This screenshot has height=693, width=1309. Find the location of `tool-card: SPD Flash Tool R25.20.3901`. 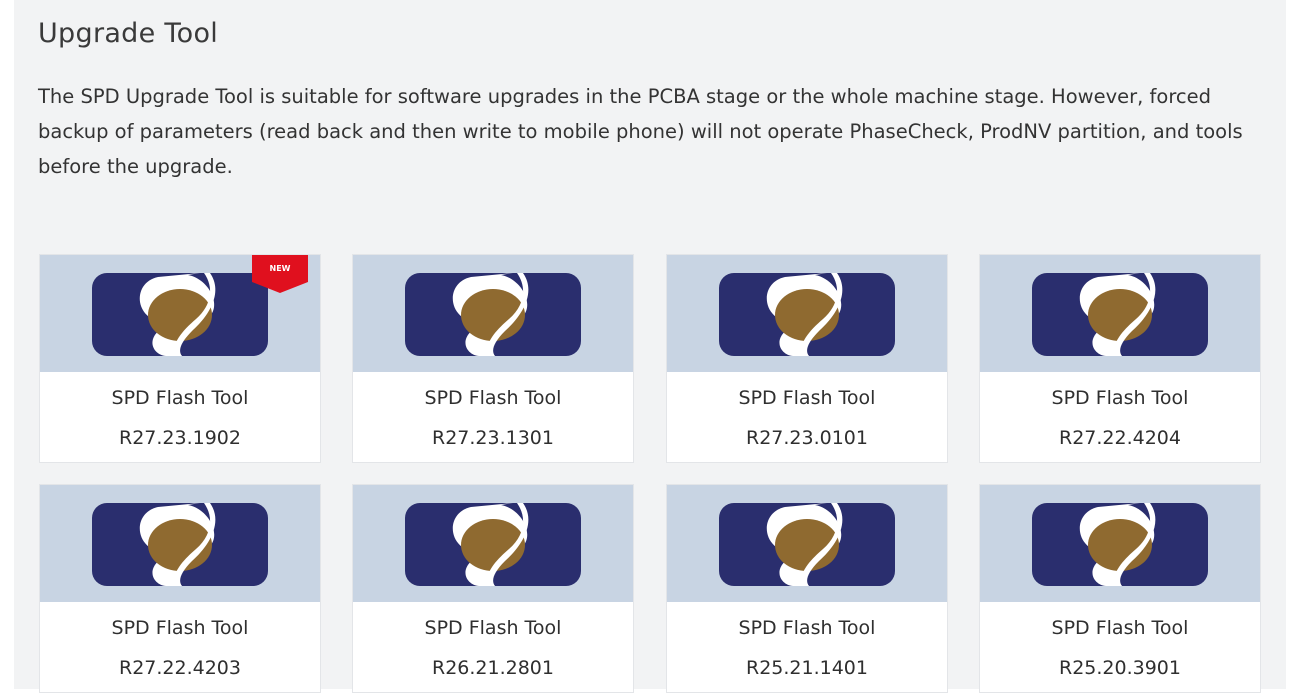

tool-card: SPD Flash Tool R25.20.3901 is located at coordinates (1120, 588).